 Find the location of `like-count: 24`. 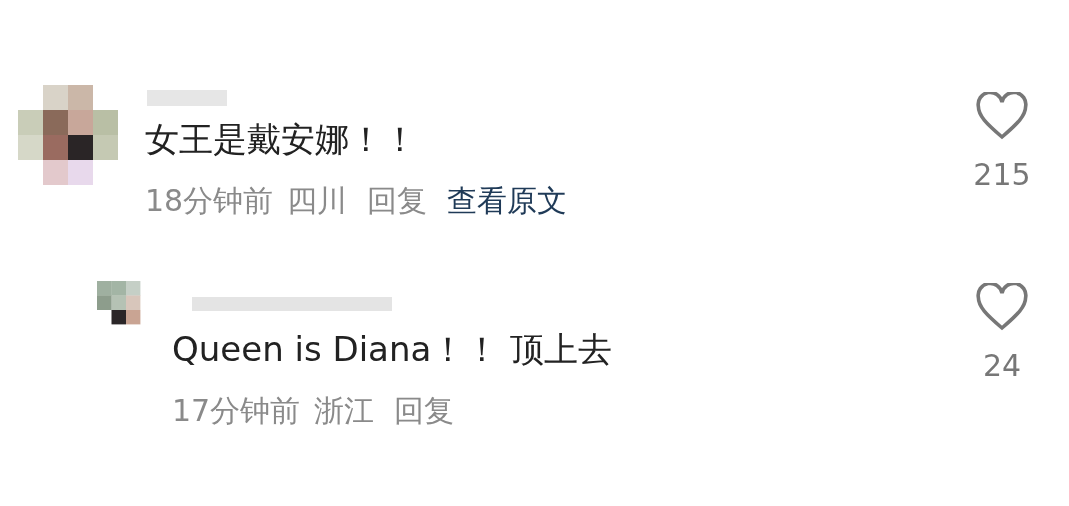

like-count: 24 is located at coordinates (1002, 365).